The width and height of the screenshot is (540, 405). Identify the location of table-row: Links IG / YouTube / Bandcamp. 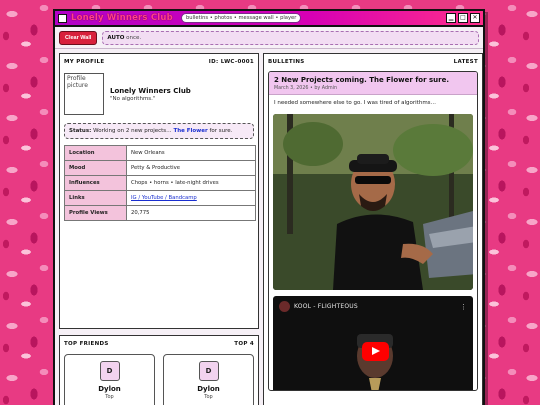
(160, 198).